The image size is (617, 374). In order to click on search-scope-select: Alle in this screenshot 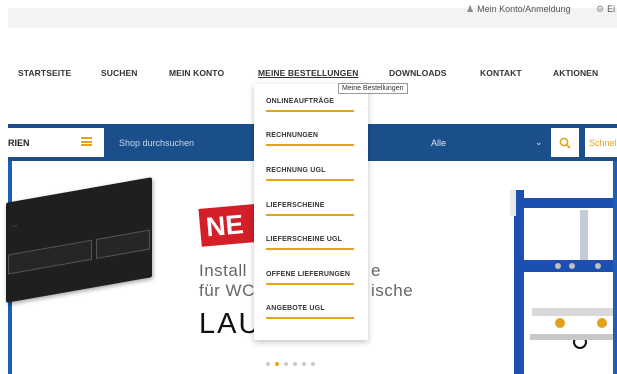, I will do `click(438, 143)`.